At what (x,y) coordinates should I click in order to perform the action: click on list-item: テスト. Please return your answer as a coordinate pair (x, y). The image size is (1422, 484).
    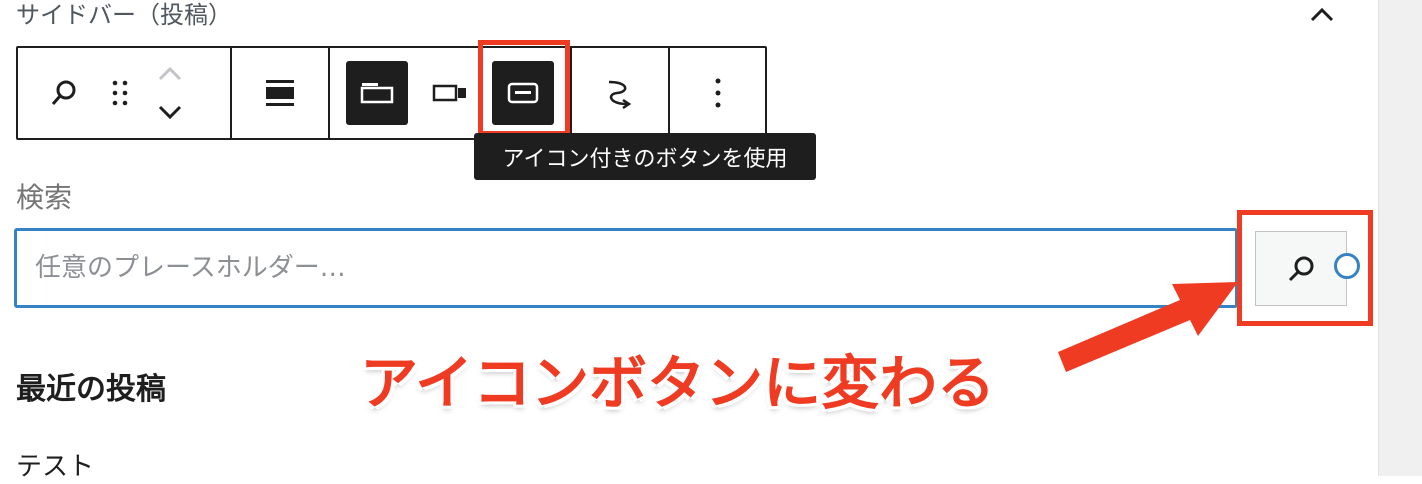
    Looking at the image, I should click on (55, 467).